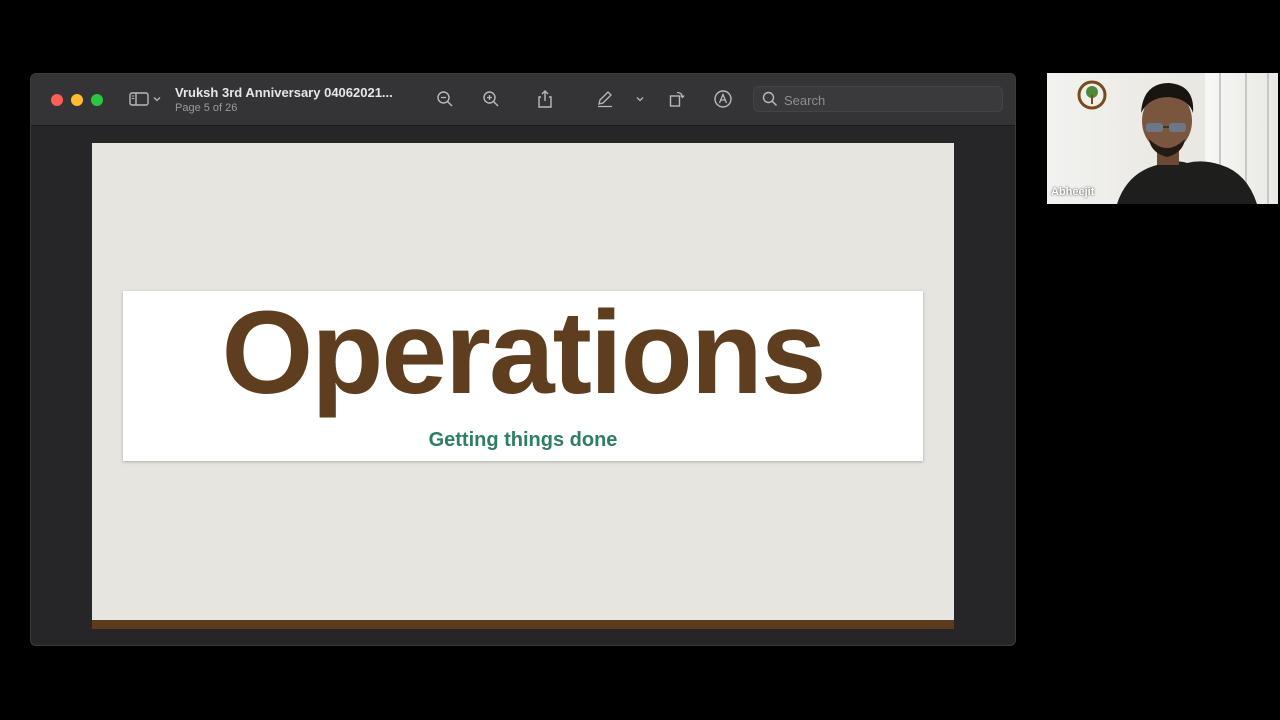 The height and width of the screenshot is (720, 1280). I want to click on participant-name: Abheejit, so click(1073, 192).